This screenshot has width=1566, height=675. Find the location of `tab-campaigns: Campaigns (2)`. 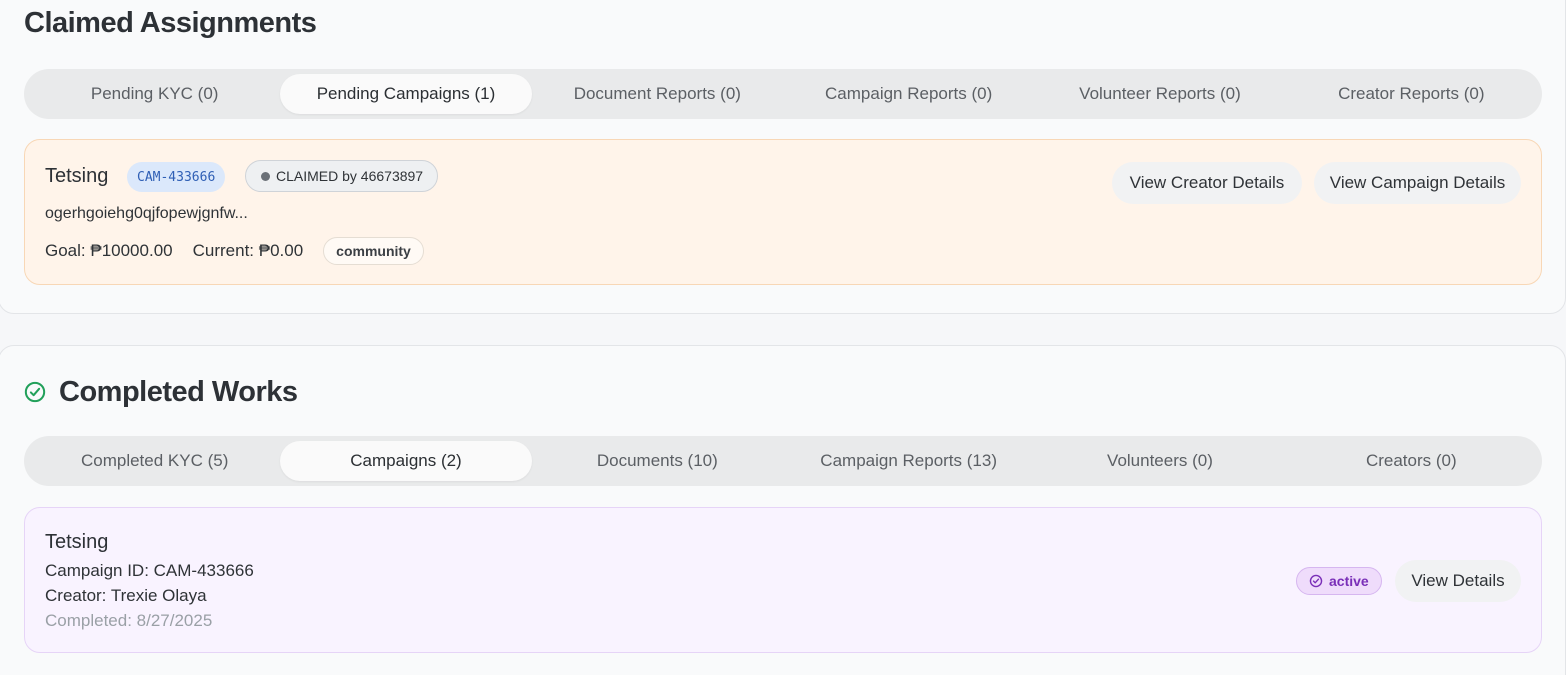

tab-campaigns: Campaigns (2) is located at coordinates (406, 461).